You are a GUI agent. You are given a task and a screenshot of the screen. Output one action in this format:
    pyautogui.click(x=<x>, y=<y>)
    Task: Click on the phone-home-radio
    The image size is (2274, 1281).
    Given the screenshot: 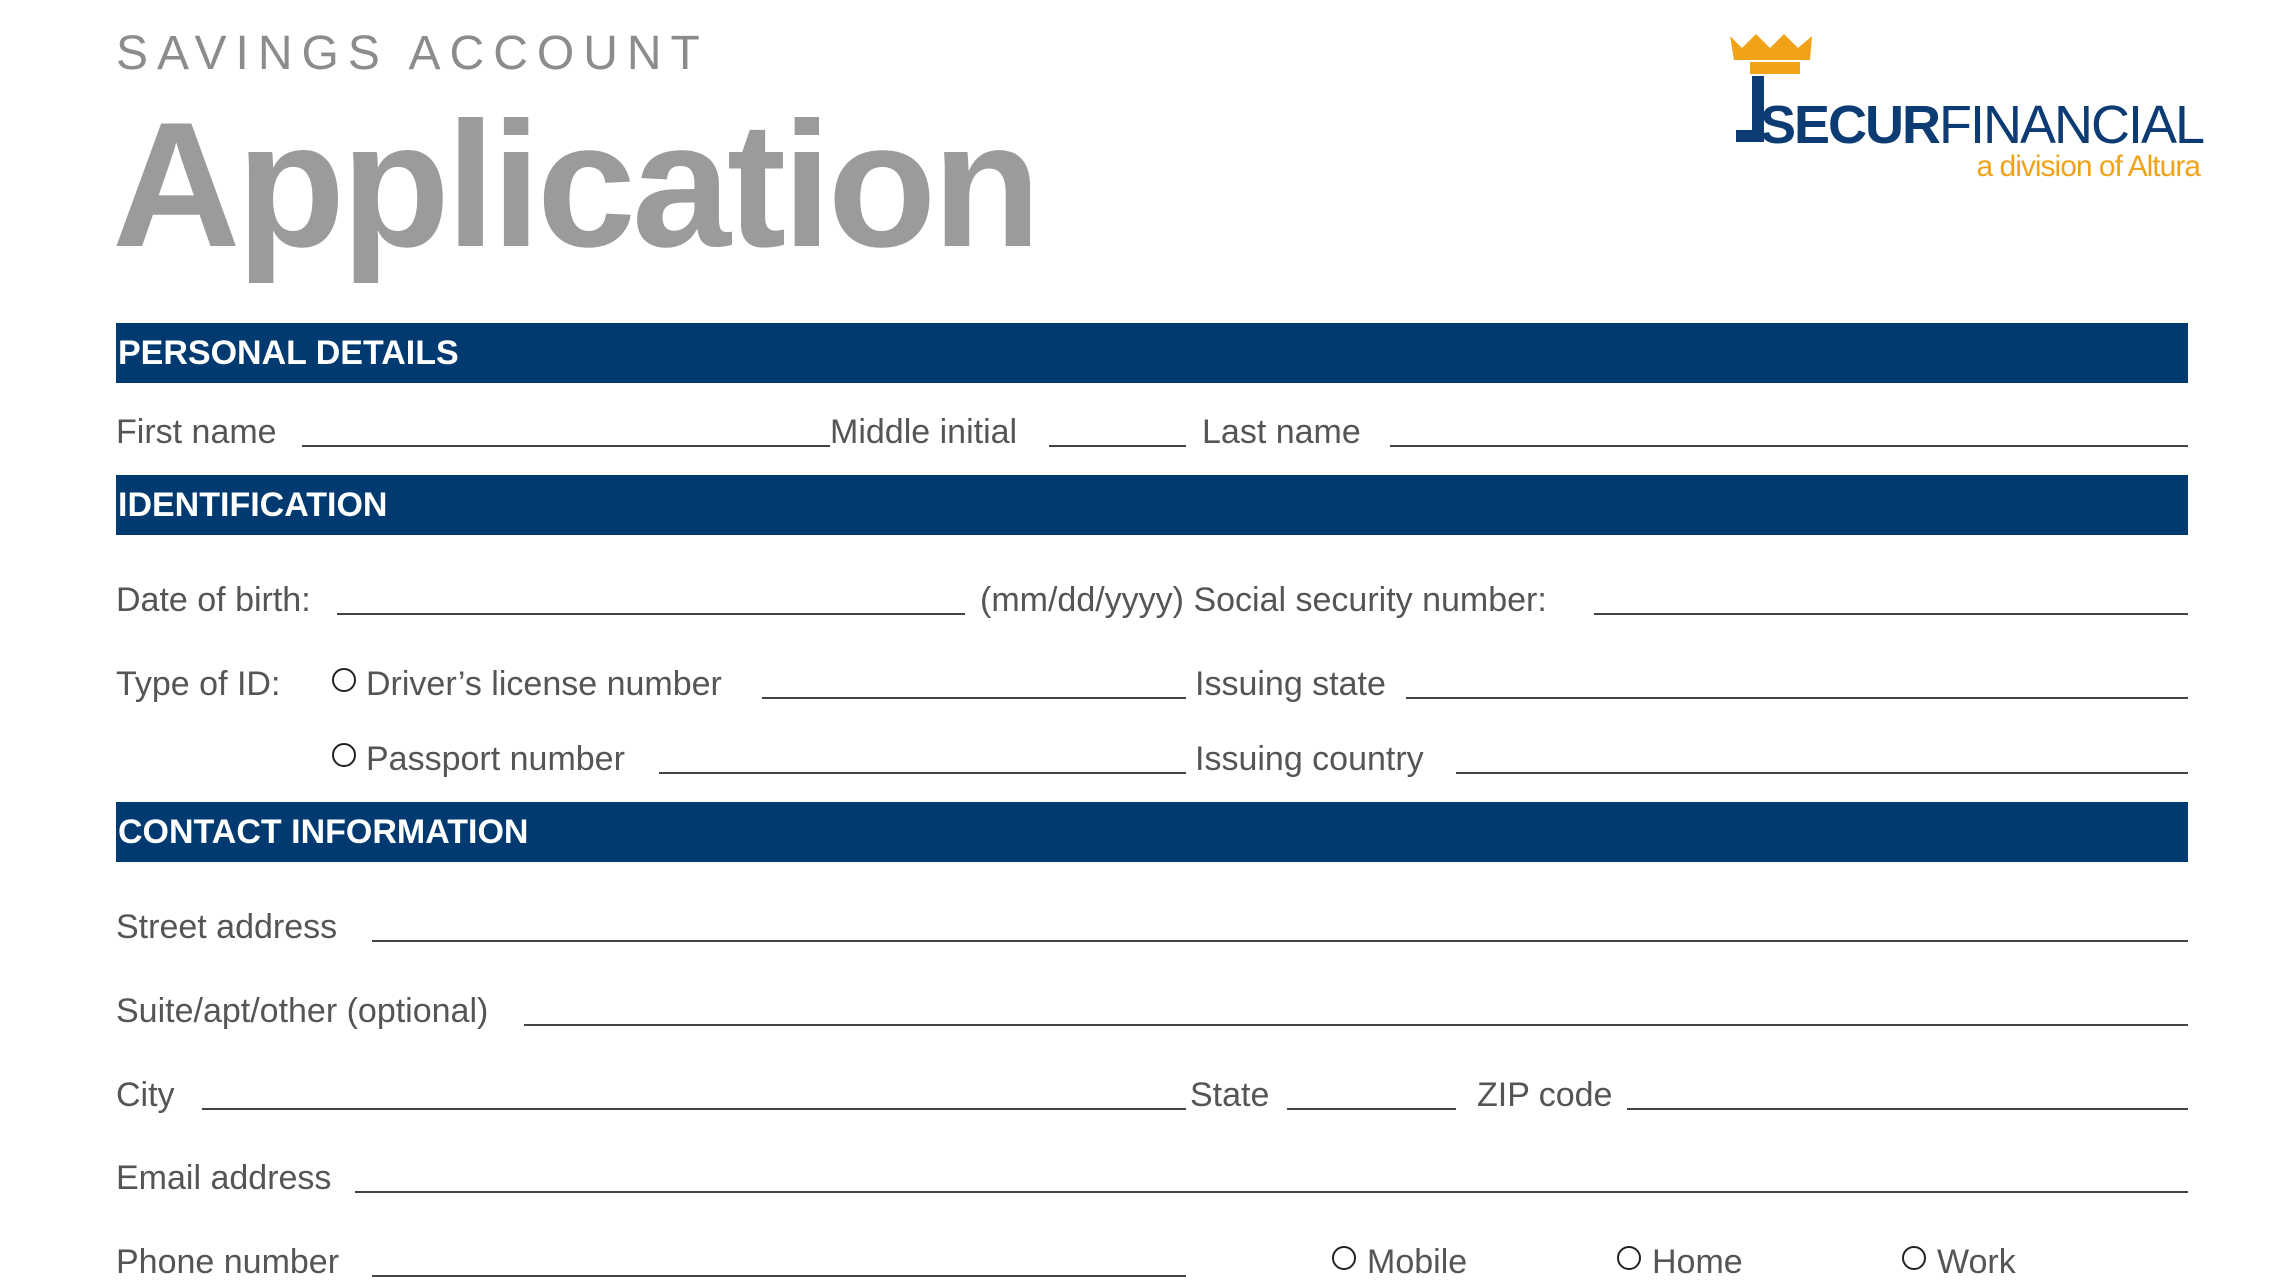 What is the action you would take?
    pyautogui.click(x=1629, y=1258)
    